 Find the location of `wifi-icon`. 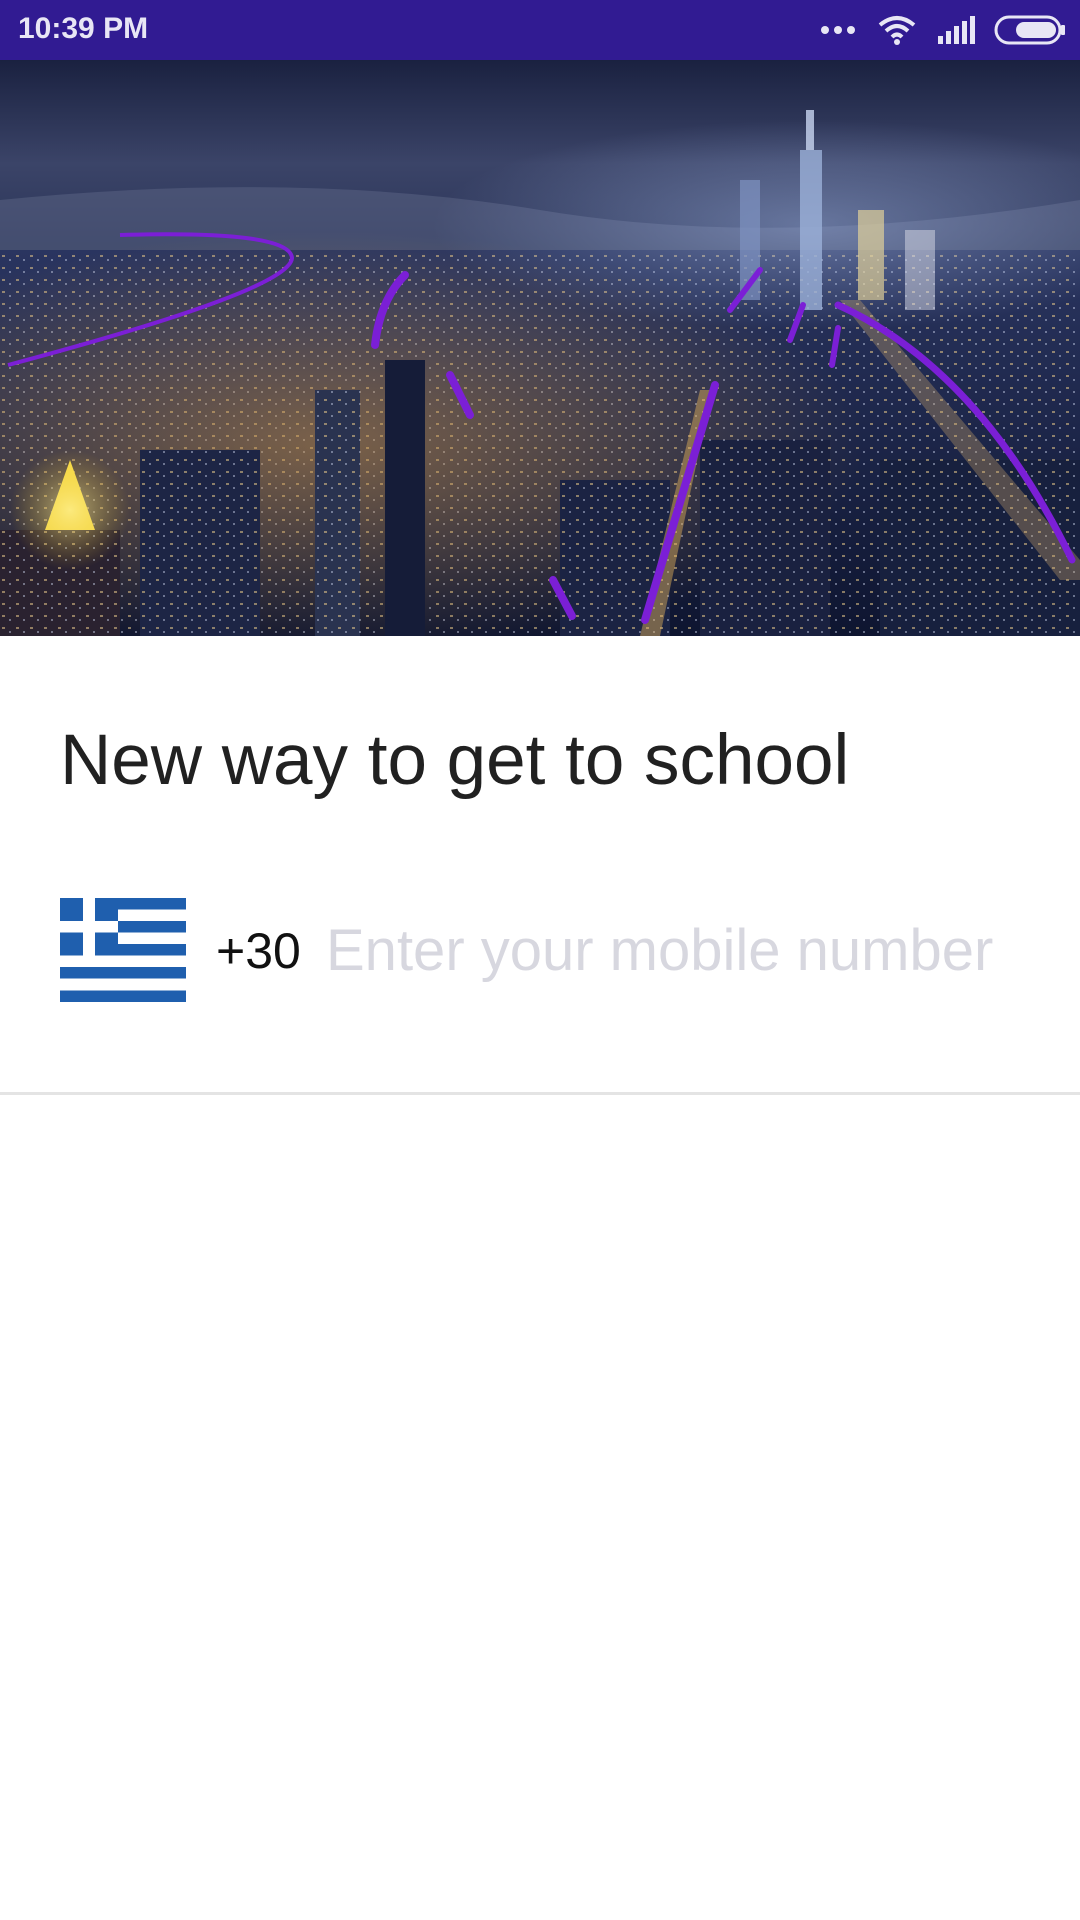

wifi-icon is located at coordinates (897, 30).